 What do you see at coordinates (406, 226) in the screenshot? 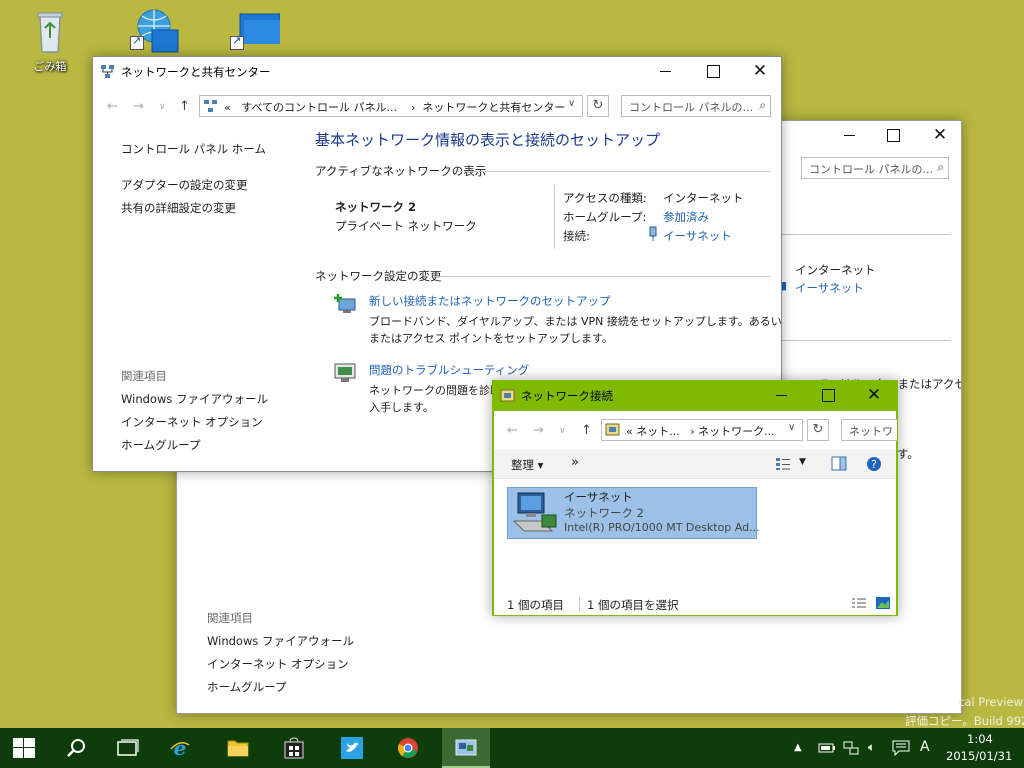
I see `network-type: プライベート ネットワーク` at bounding box center [406, 226].